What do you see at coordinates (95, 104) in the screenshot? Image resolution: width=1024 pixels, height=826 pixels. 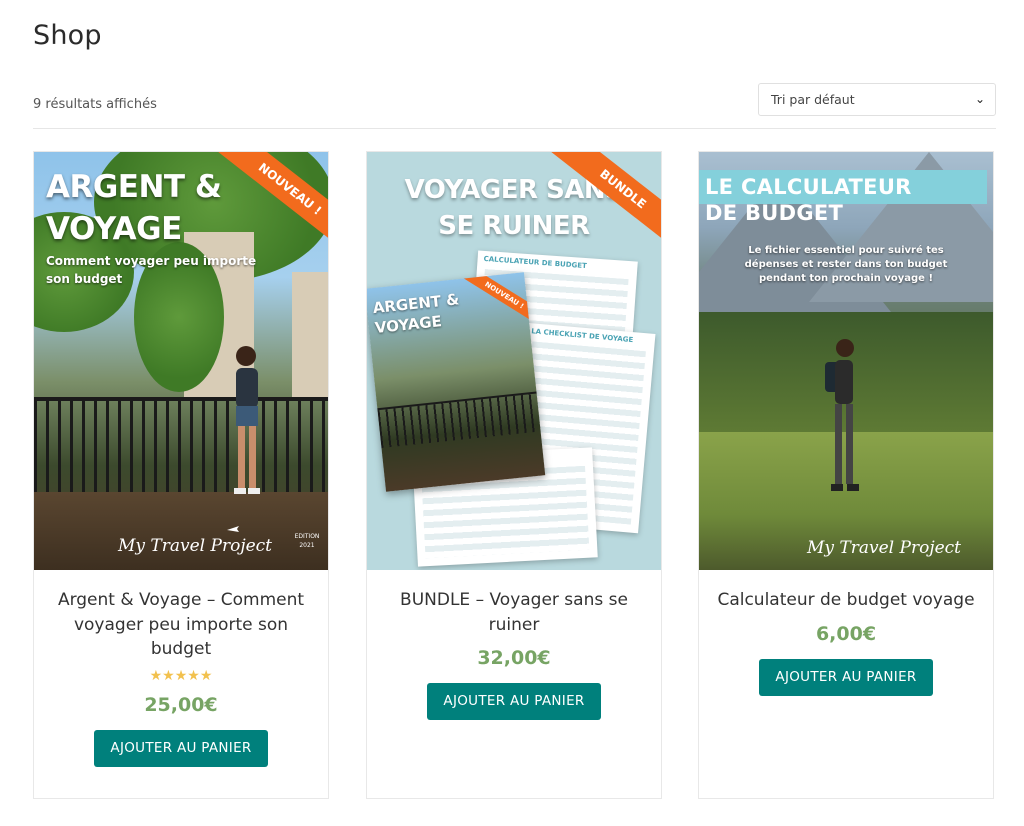 I see `result-count: 9 résultats affichés` at bounding box center [95, 104].